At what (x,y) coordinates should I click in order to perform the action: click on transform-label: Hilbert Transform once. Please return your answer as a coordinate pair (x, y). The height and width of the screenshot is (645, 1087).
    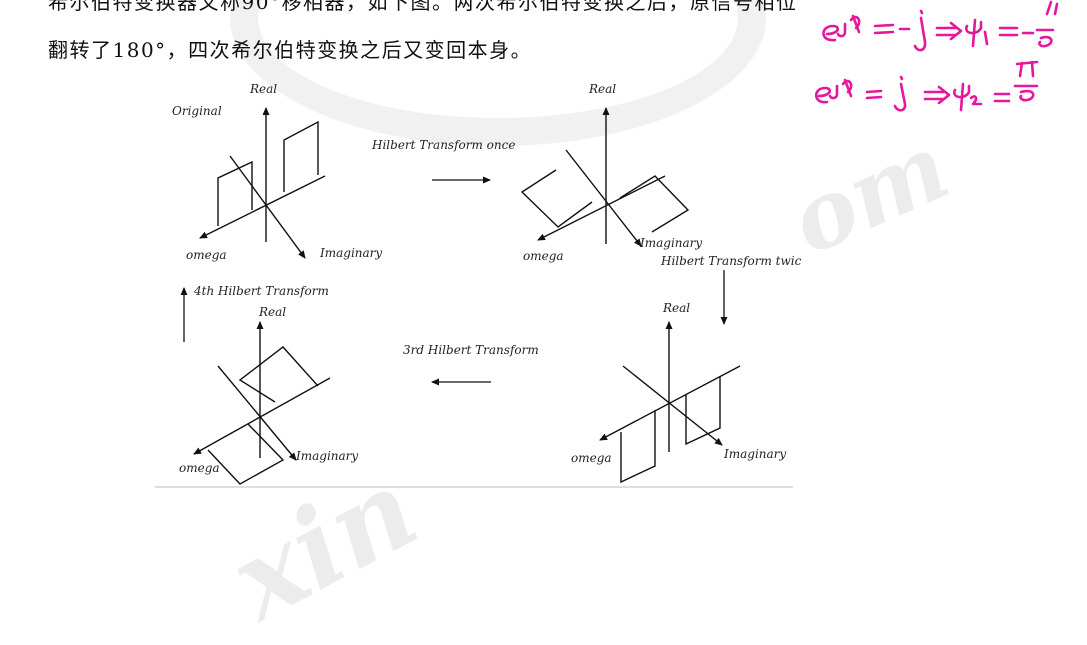
    Looking at the image, I should click on (443, 145).